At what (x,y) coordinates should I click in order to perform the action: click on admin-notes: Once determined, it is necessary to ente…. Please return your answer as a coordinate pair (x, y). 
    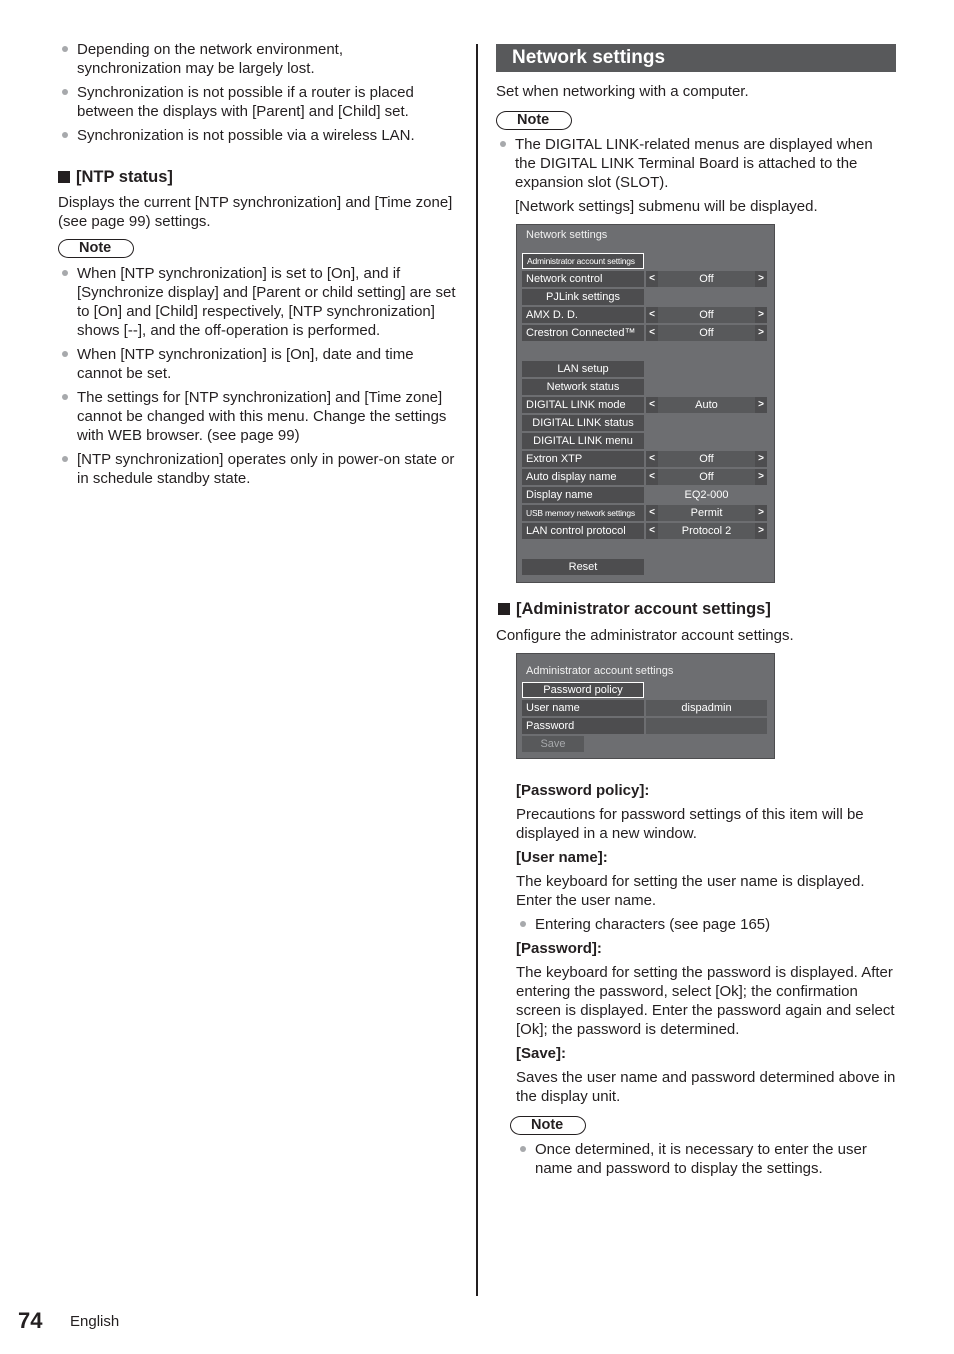
    Looking at the image, I should click on (708, 1159).